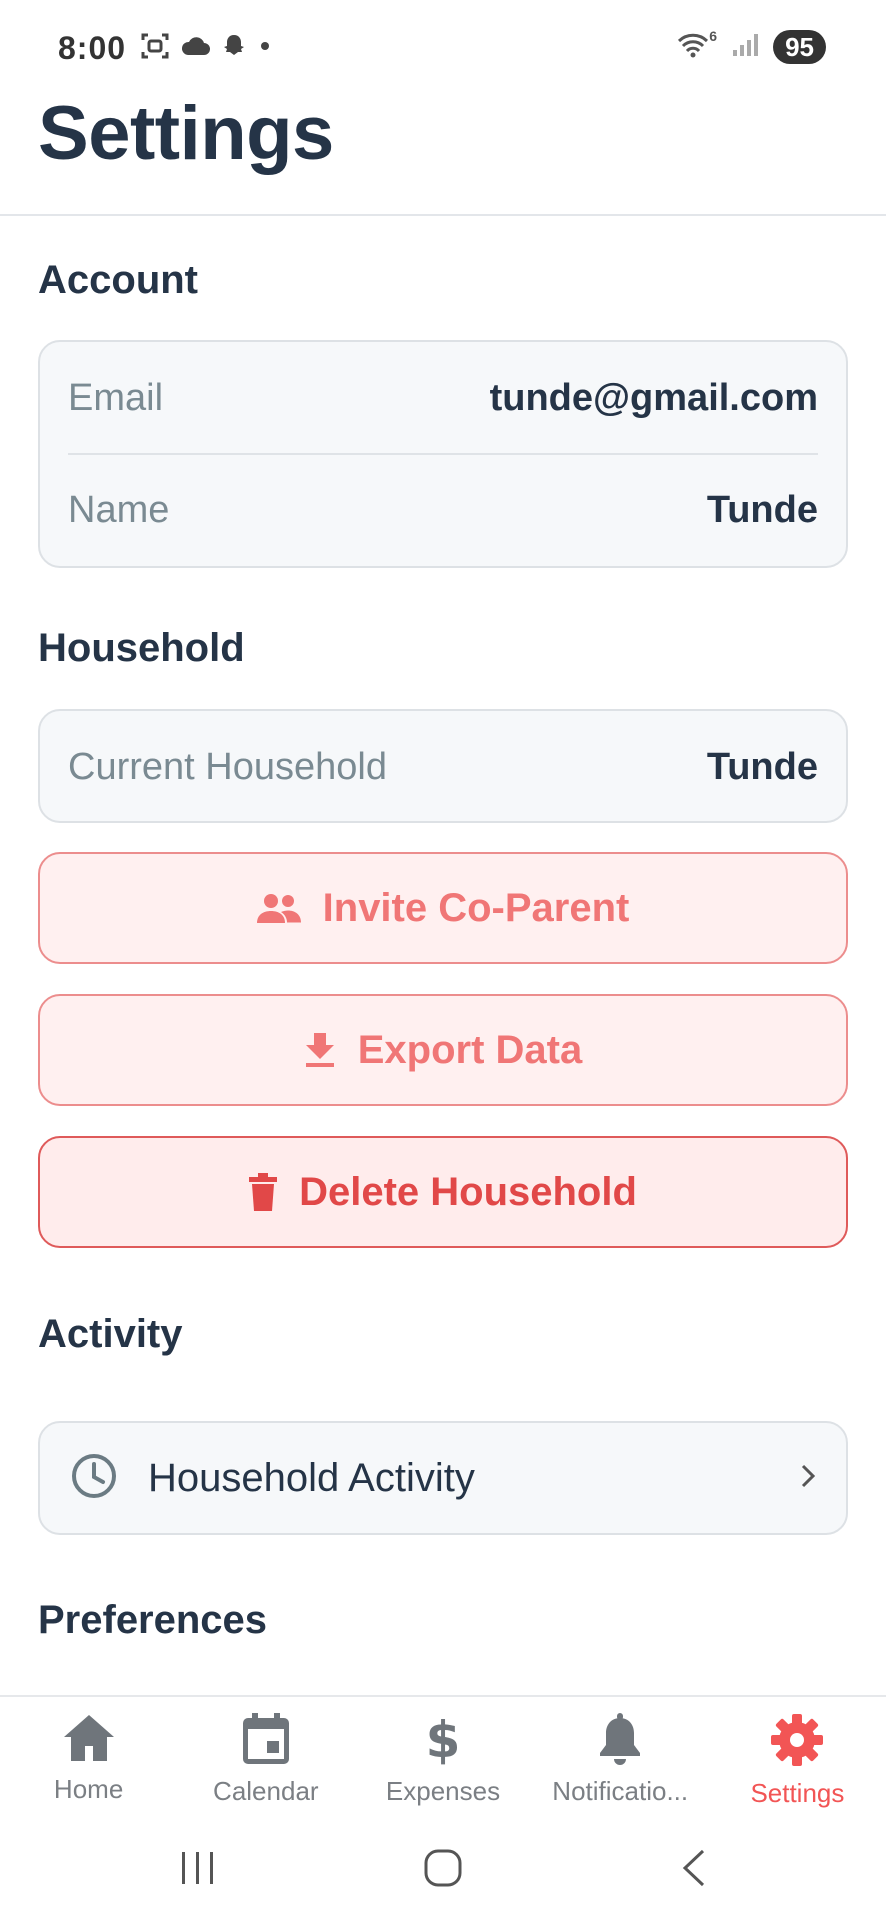 The image size is (886, 1920). I want to click on wifi-icon: 6, so click(697, 45).